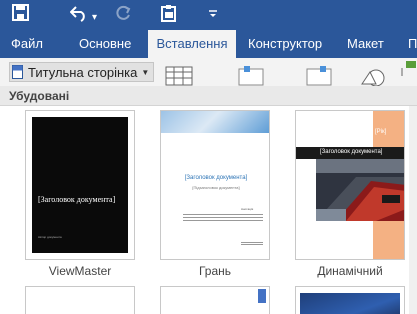  I want to click on clipboard-icon, so click(169, 13).